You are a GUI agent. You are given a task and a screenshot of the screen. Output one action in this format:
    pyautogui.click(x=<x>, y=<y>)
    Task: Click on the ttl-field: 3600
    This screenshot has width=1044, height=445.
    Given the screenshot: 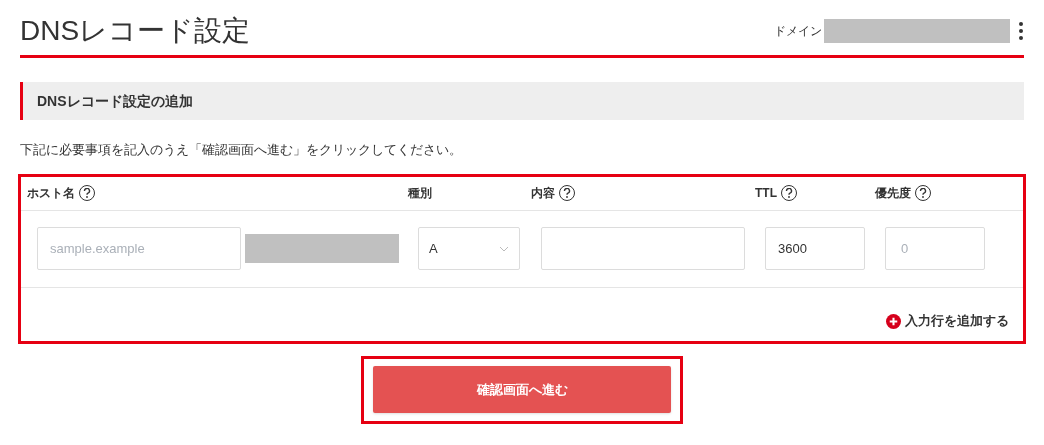 What is the action you would take?
    pyautogui.click(x=815, y=248)
    